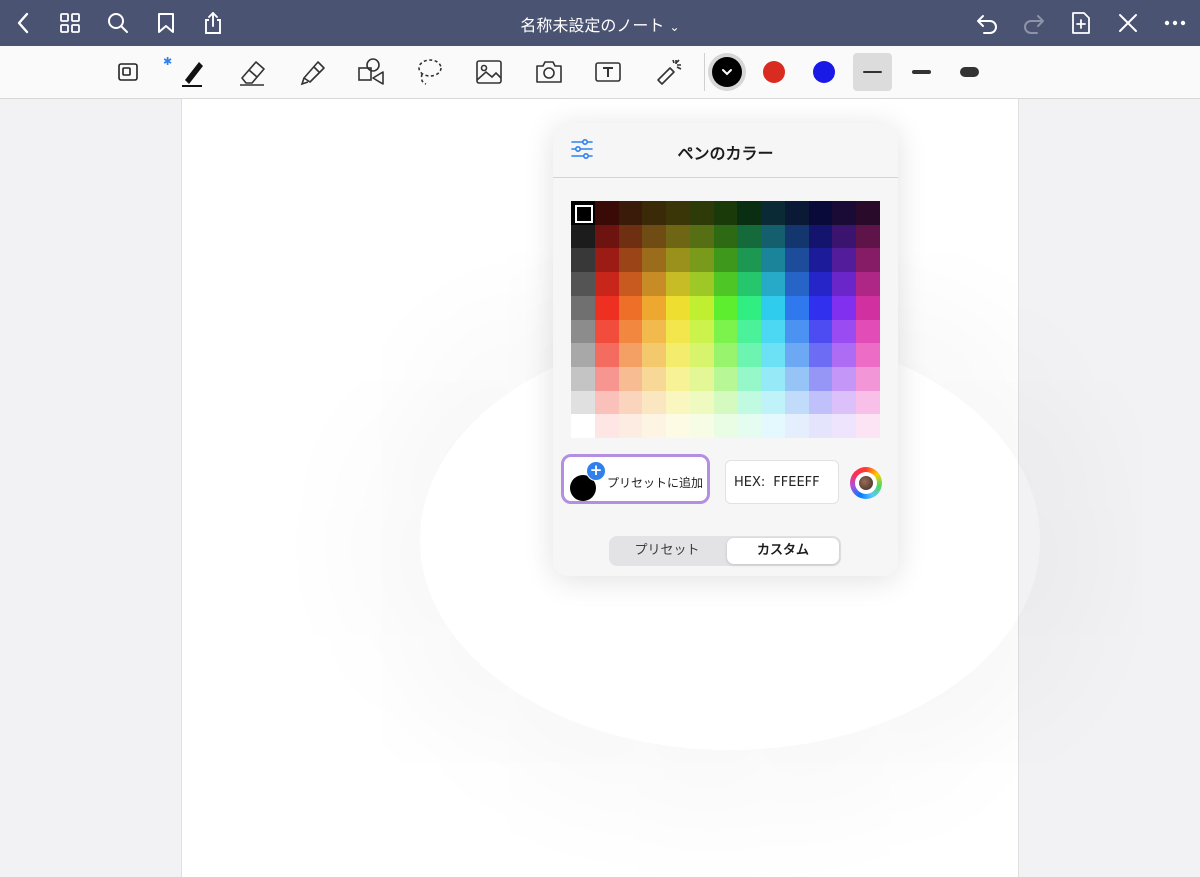 The image size is (1200, 877). I want to click on camera-icon, so click(549, 72).